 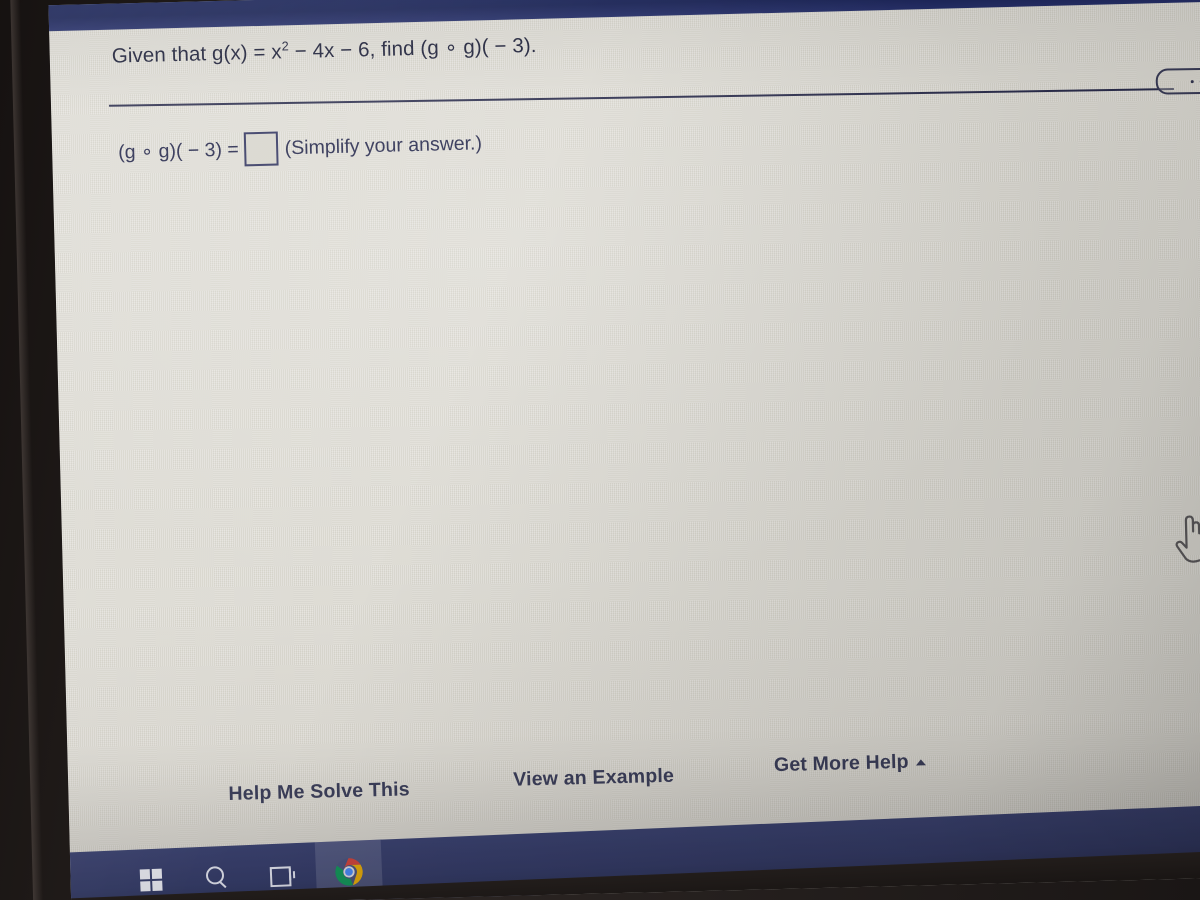 I want to click on problem-equals: =, so click(x=259, y=52).